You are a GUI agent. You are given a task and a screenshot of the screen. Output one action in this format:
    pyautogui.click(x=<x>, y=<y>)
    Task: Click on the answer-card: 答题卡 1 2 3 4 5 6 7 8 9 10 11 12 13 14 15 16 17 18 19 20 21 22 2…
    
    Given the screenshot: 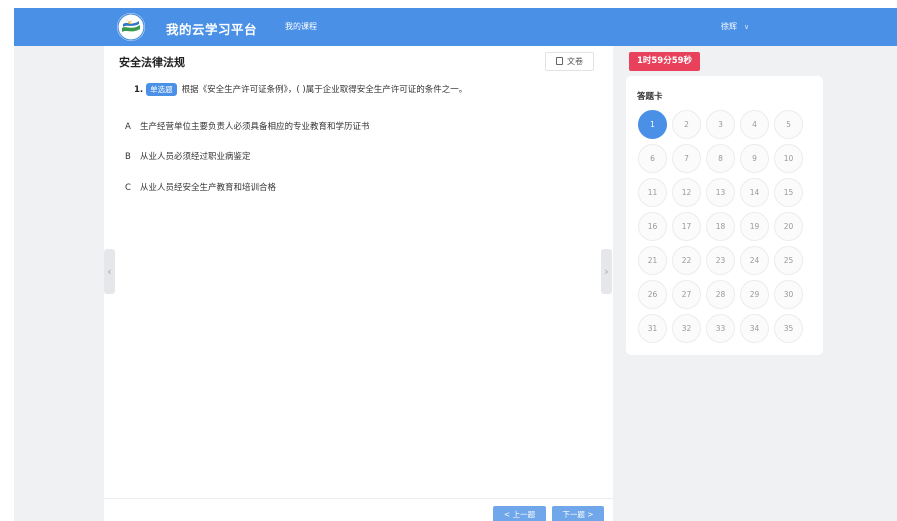 What is the action you would take?
    pyautogui.click(x=724, y=215)
    